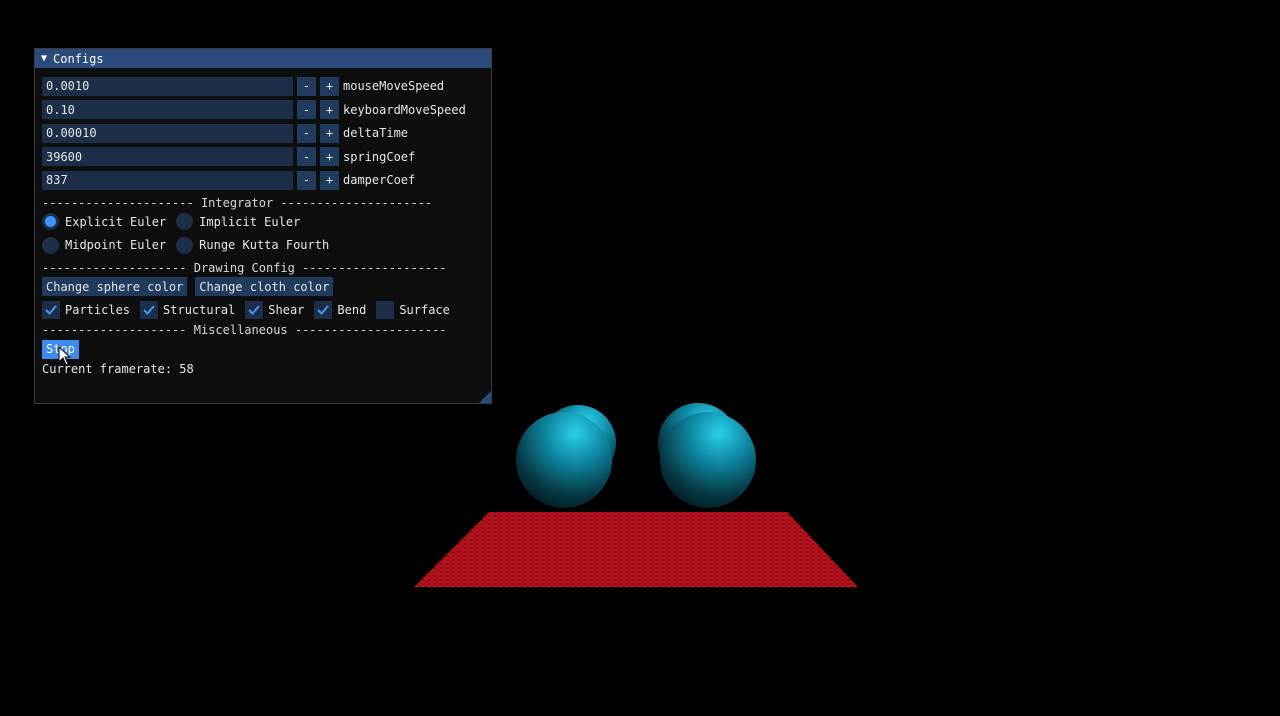 The width and height of the screenshot is (1280, 716). What do you see at coordinates (50, 221) in the screenshot?
I see `radio-selected-icon` at bounding box center [50, 221].